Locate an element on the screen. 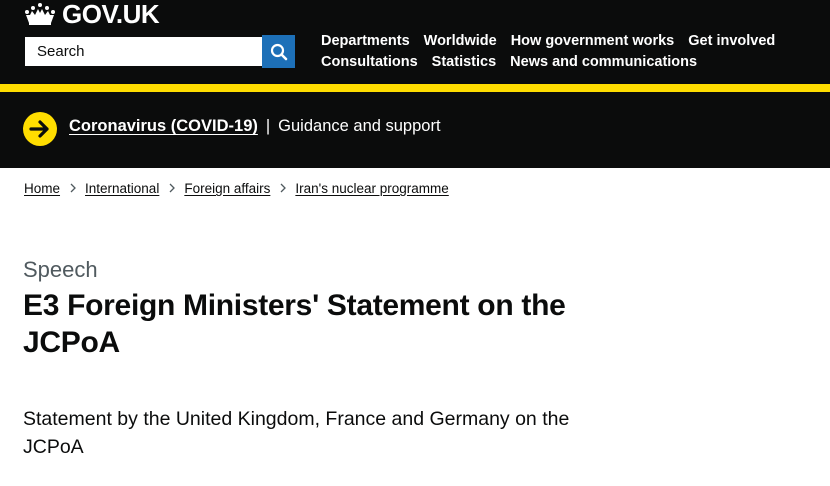 Image resolution: width=830 pixels, height=486 pixels. banner-subtext: Guidance and support is located at coordinates (359, 126).